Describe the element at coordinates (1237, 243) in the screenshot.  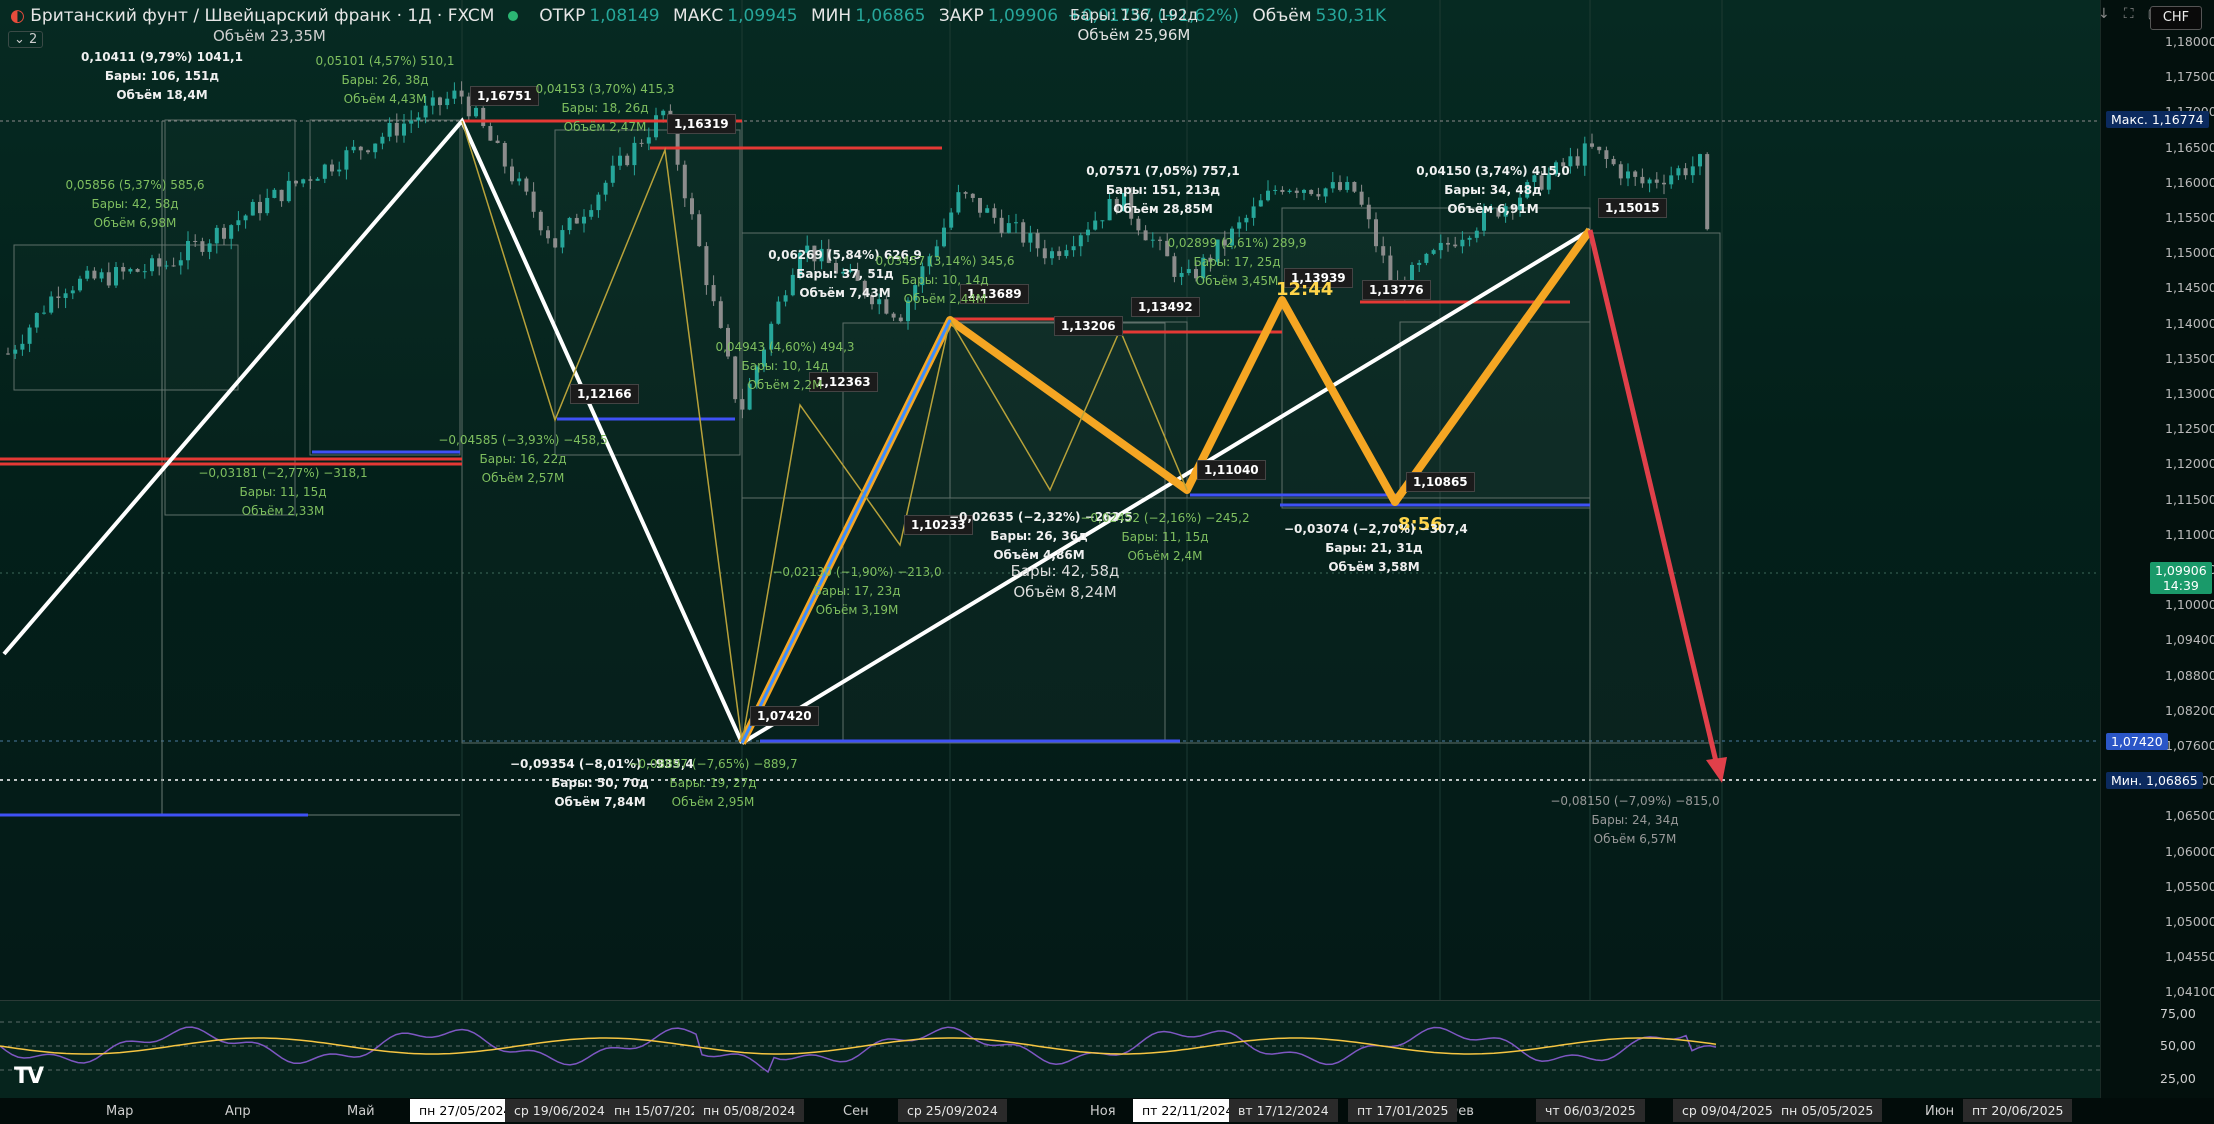
I see `annotation-line: 0,02899 (2,61%) 289,9` at that location.